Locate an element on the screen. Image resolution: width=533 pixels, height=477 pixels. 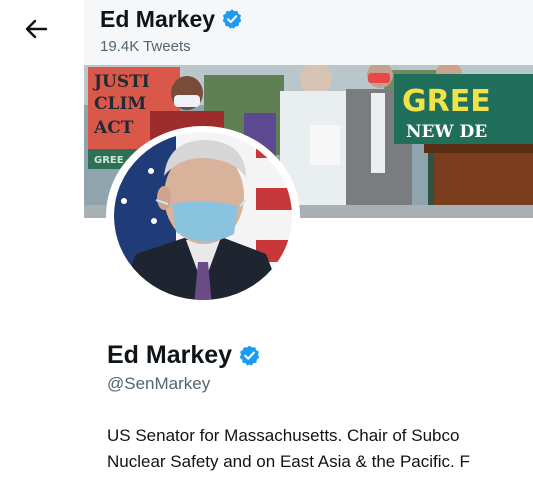
sign-left-line-1: JUSTI is located at coordinates (121, 82).